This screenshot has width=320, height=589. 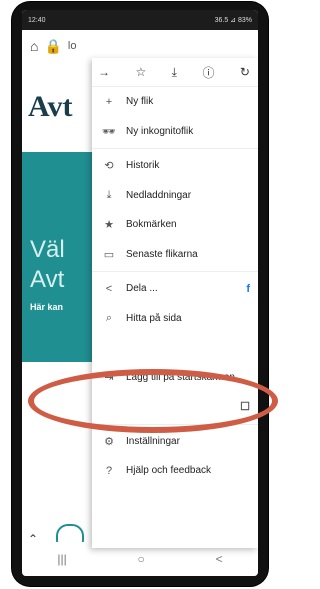 What do you see at coordinates (61, 559) in the screenshot?
I see `recent-apps-button: |||` at bounding box center [61, 559].